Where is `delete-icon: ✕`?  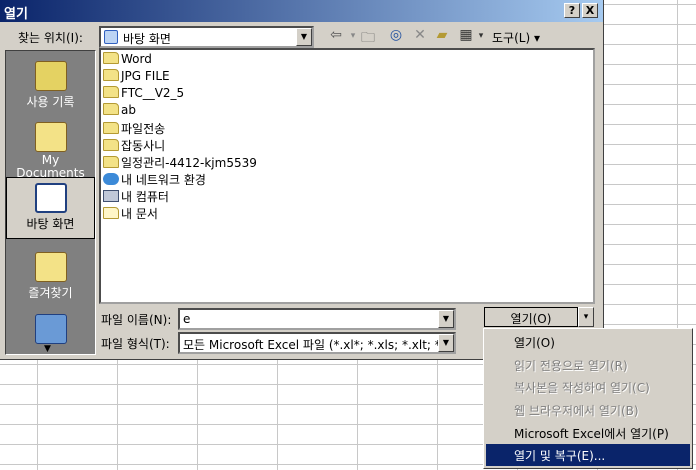
delete-icon: ✕ is located at coordinates (420, 37).